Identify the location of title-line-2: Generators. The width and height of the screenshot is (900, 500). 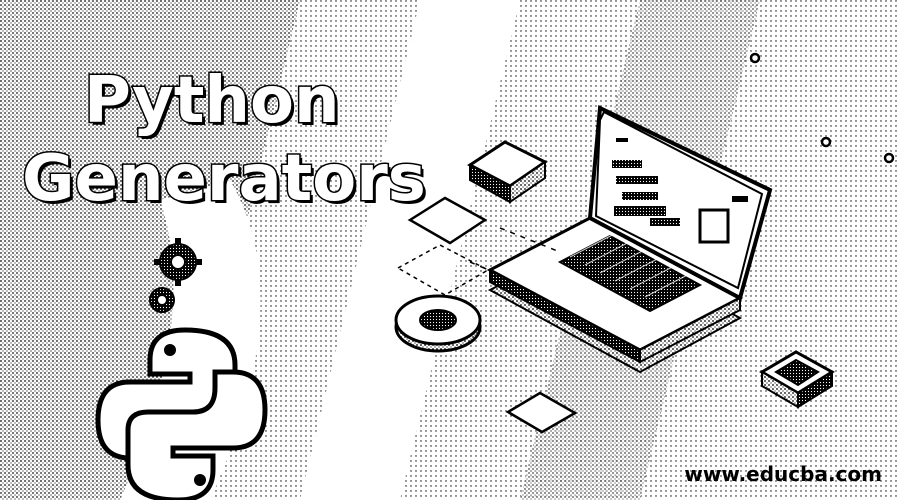
(224, 179).